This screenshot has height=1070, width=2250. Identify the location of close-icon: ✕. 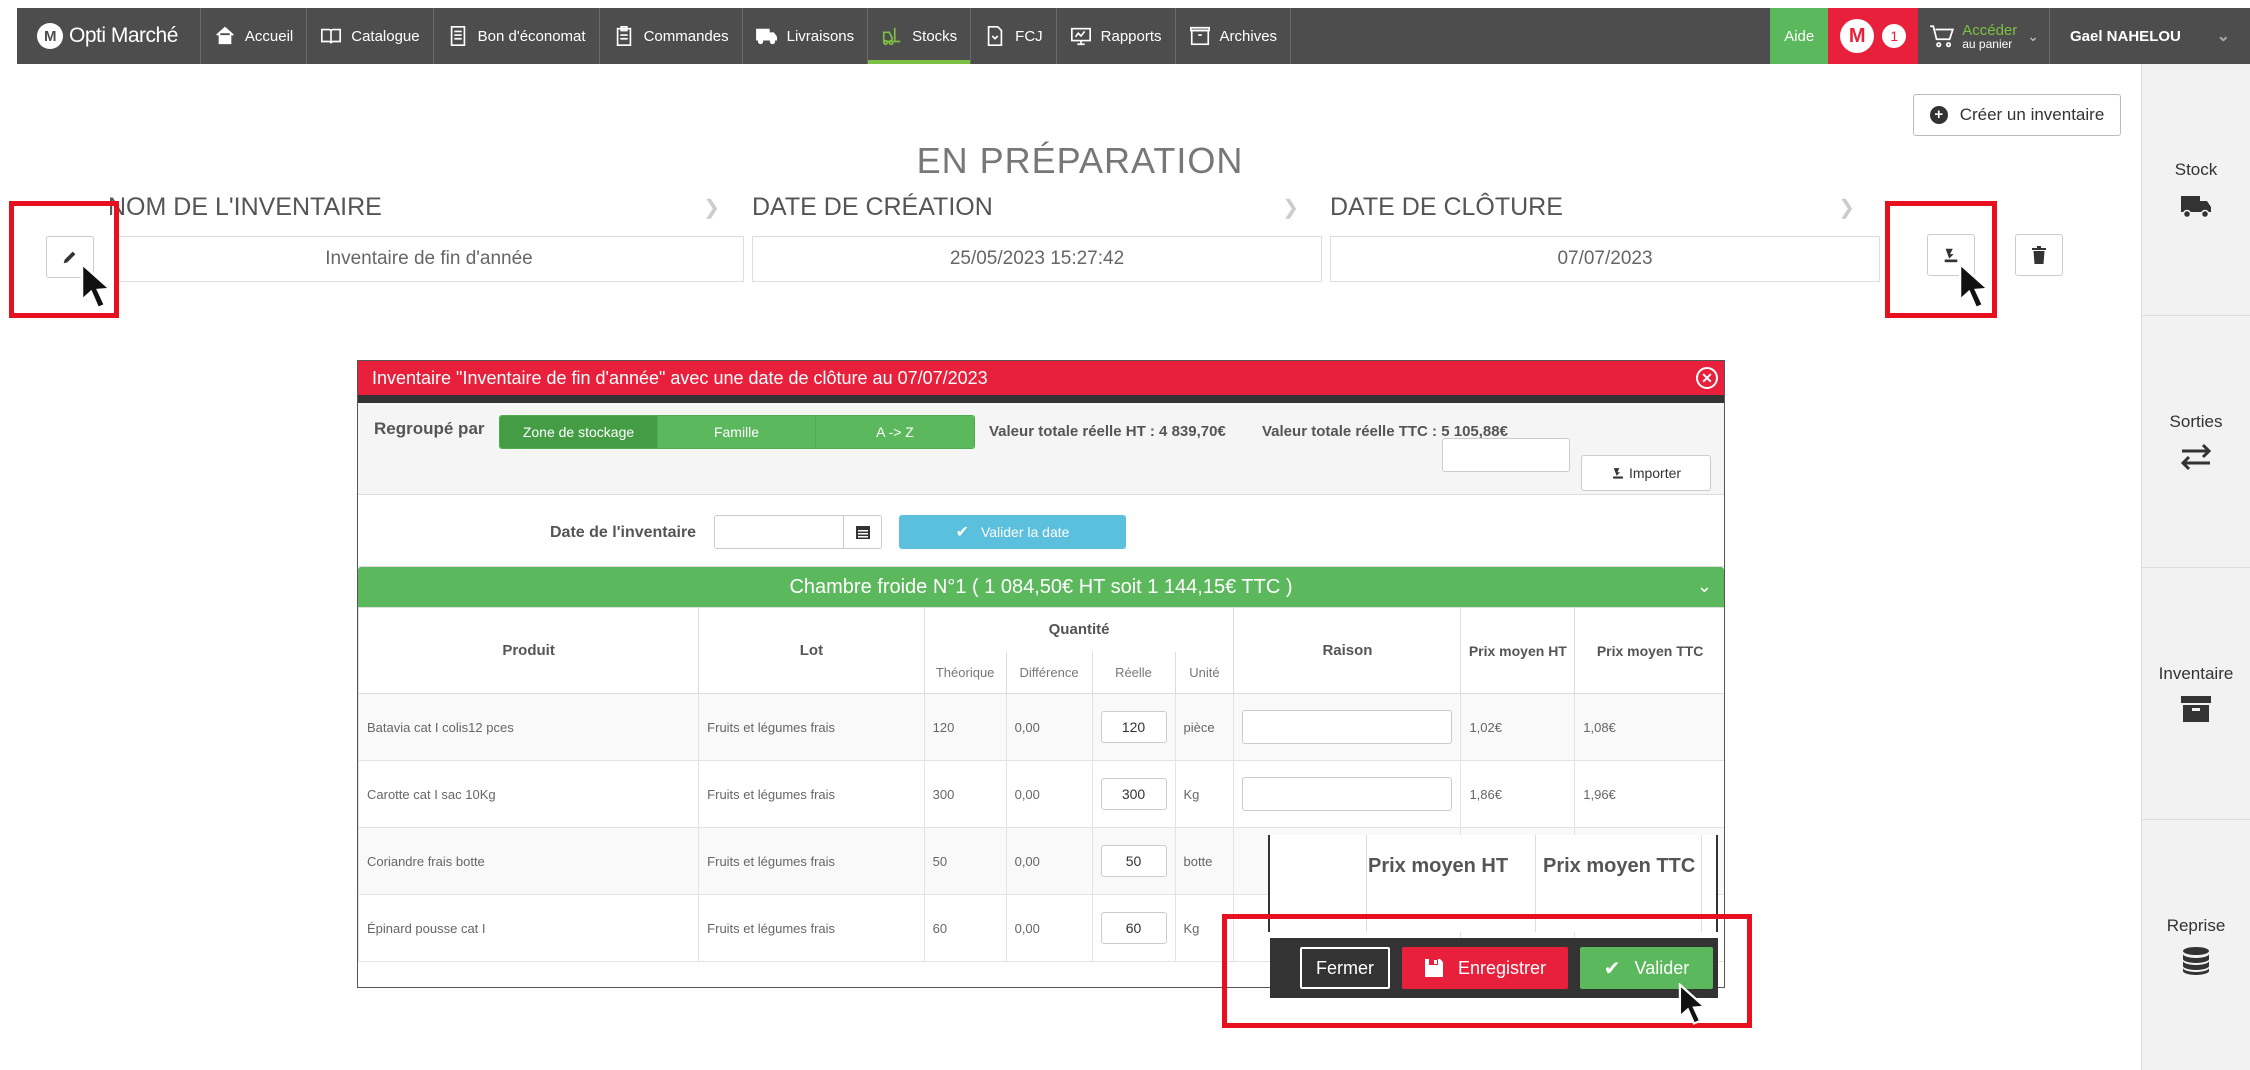
(1707, 378).